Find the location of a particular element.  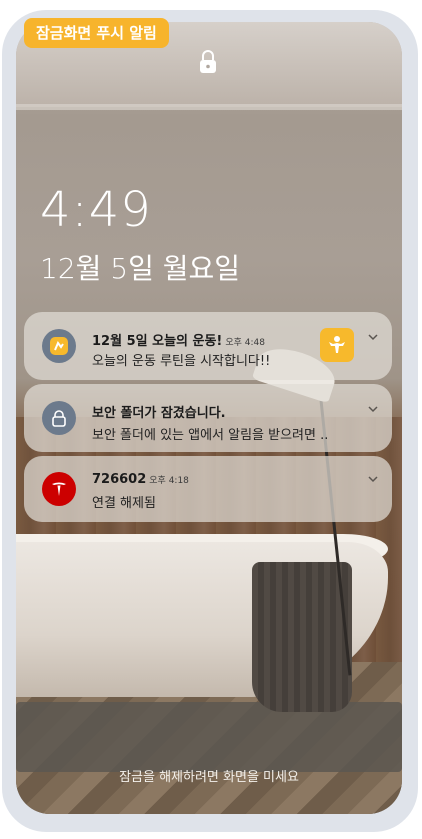

notification-time: 오후 4:18 is located at coordinates (169, 481).